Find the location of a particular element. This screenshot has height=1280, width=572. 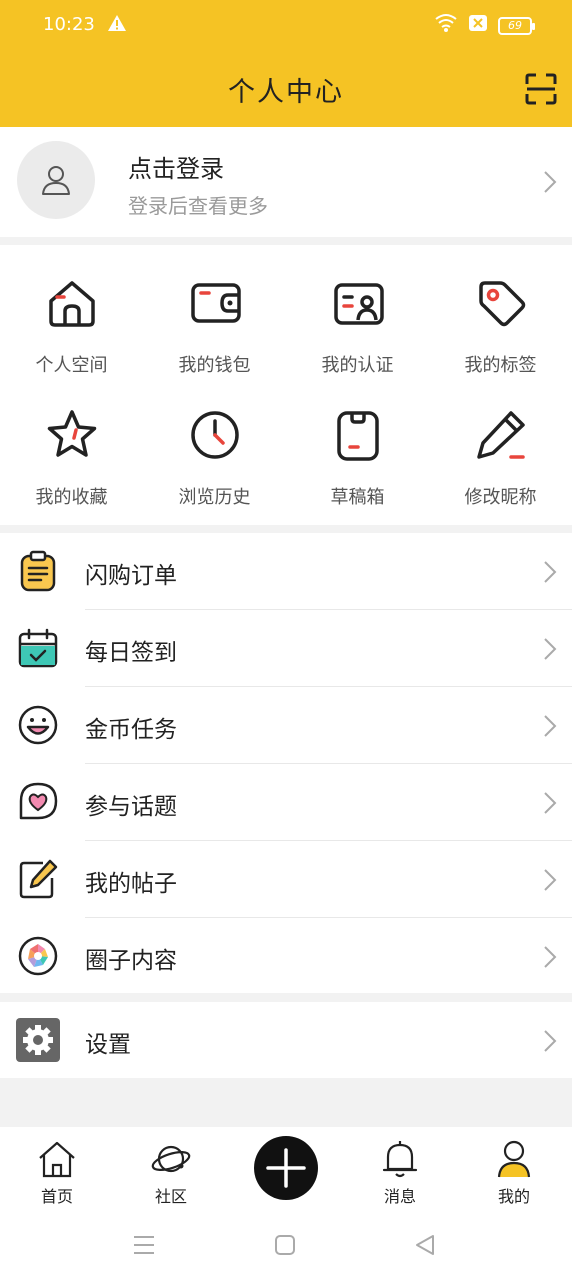

tab-label: 我的 is located at coordinates (513, 1196).